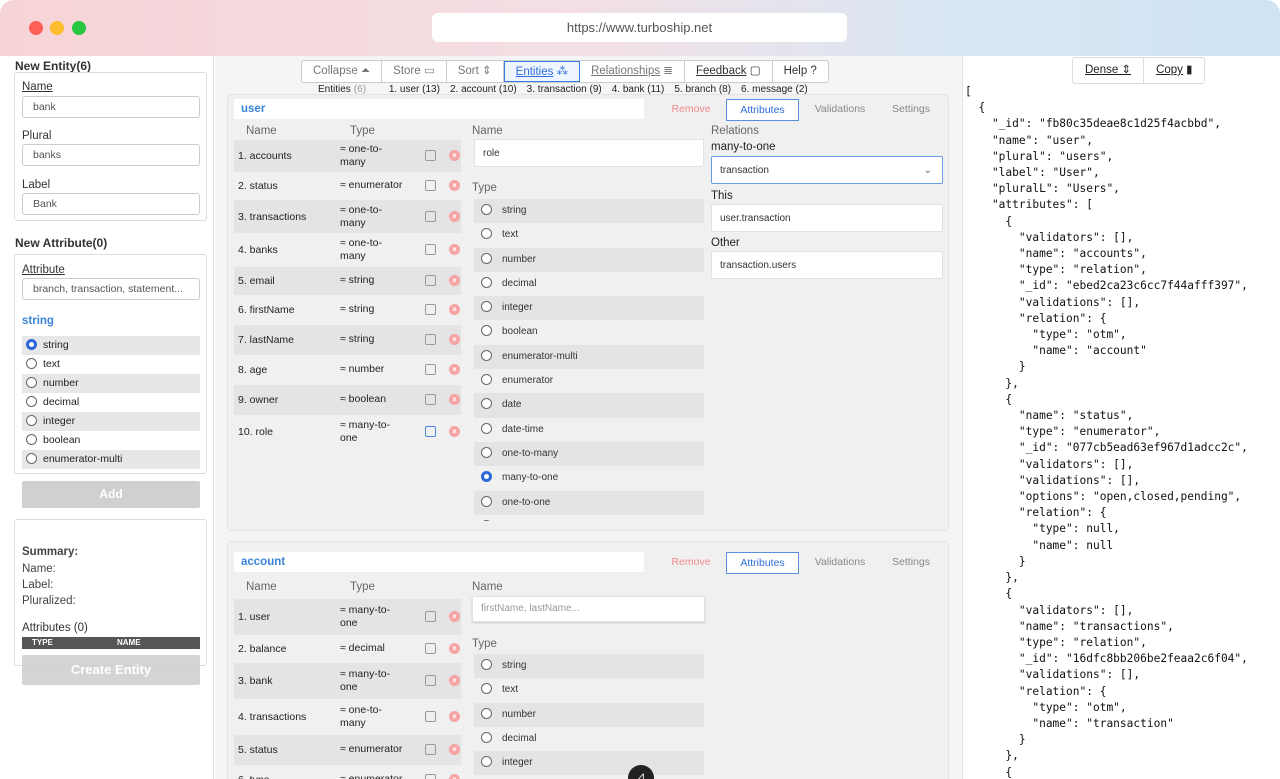 The width and height of the screenshot is (1280, 779). I want to click on attribute-row: 3. transactions ≈ one-to-many ×, so click(347, 216).